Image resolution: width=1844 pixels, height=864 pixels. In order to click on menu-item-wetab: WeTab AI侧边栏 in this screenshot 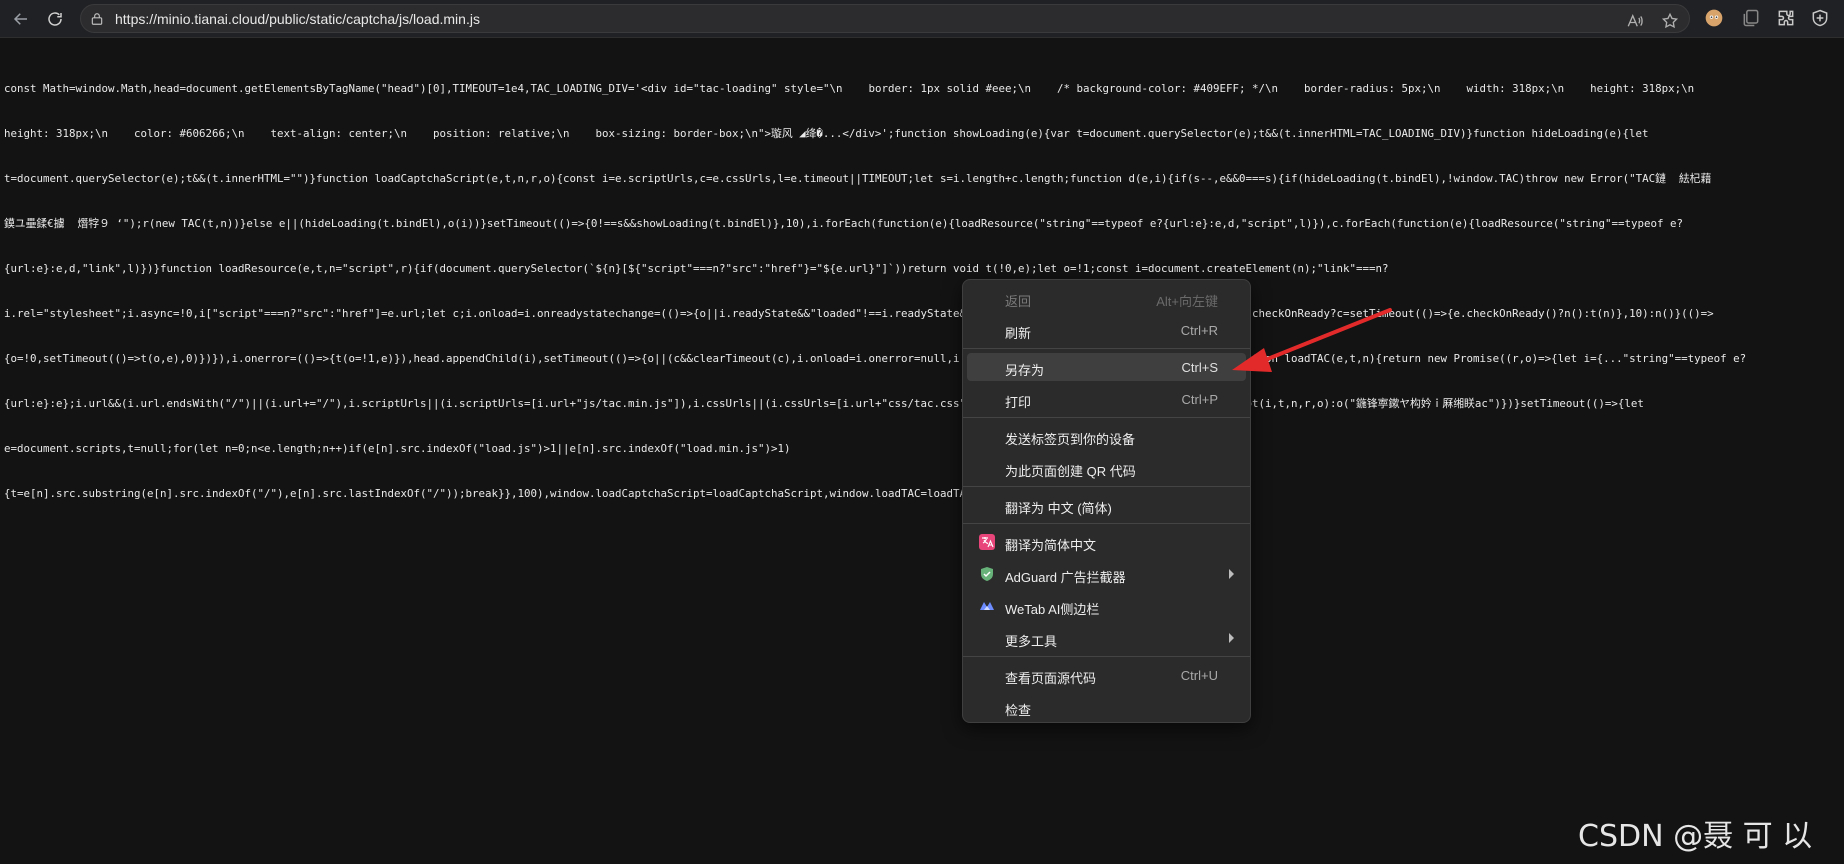, I will do `click(1106, 606)`.